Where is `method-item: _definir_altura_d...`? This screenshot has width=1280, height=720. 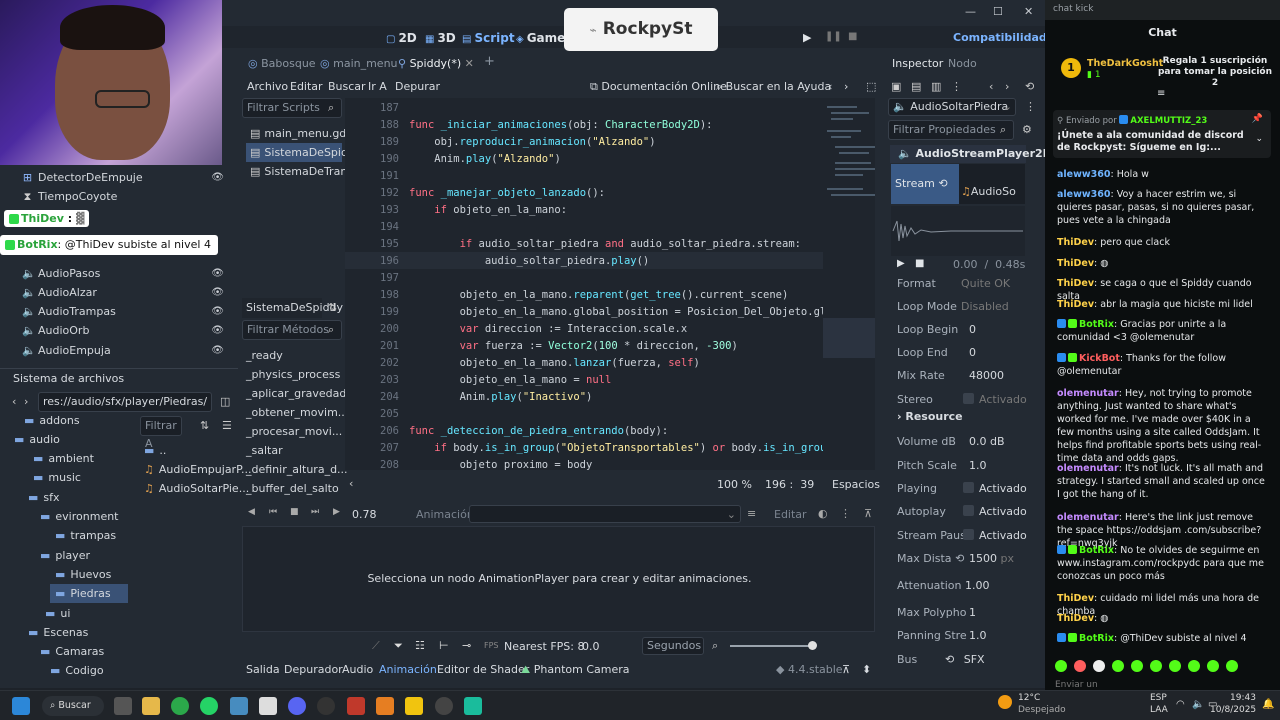
method-item: _definir_altura_d... is located at coordinates (297, 470).